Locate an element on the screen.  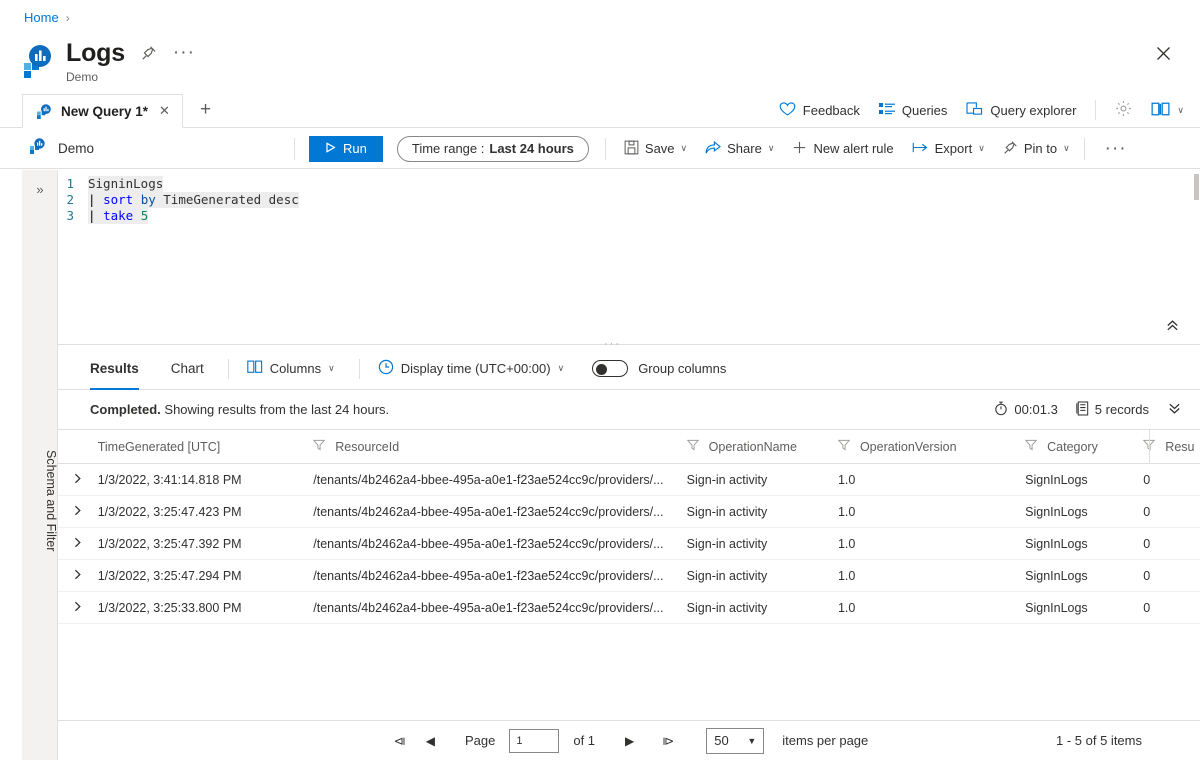
run-button: Run is located at coordinates (346, 148).